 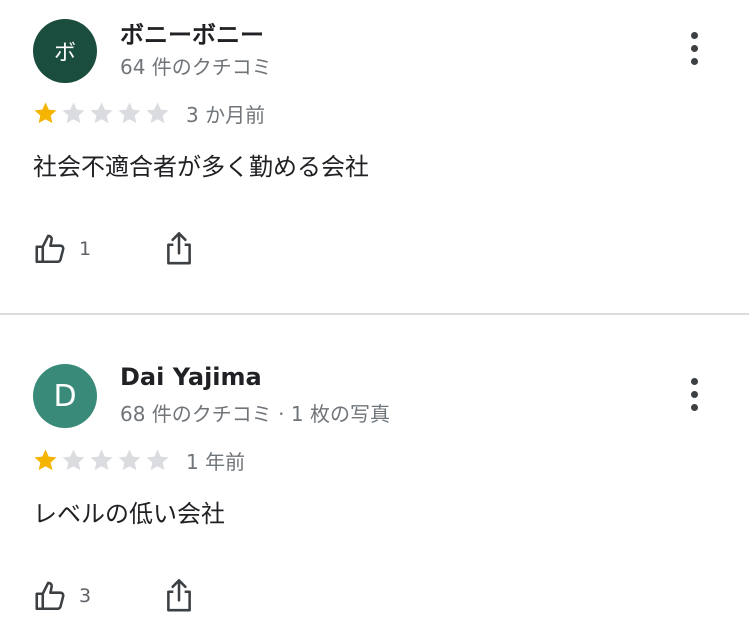 What do you see at coordinates (374, 314) in the screenshot?
I see `review-divider` at bounding box center [374, 314].